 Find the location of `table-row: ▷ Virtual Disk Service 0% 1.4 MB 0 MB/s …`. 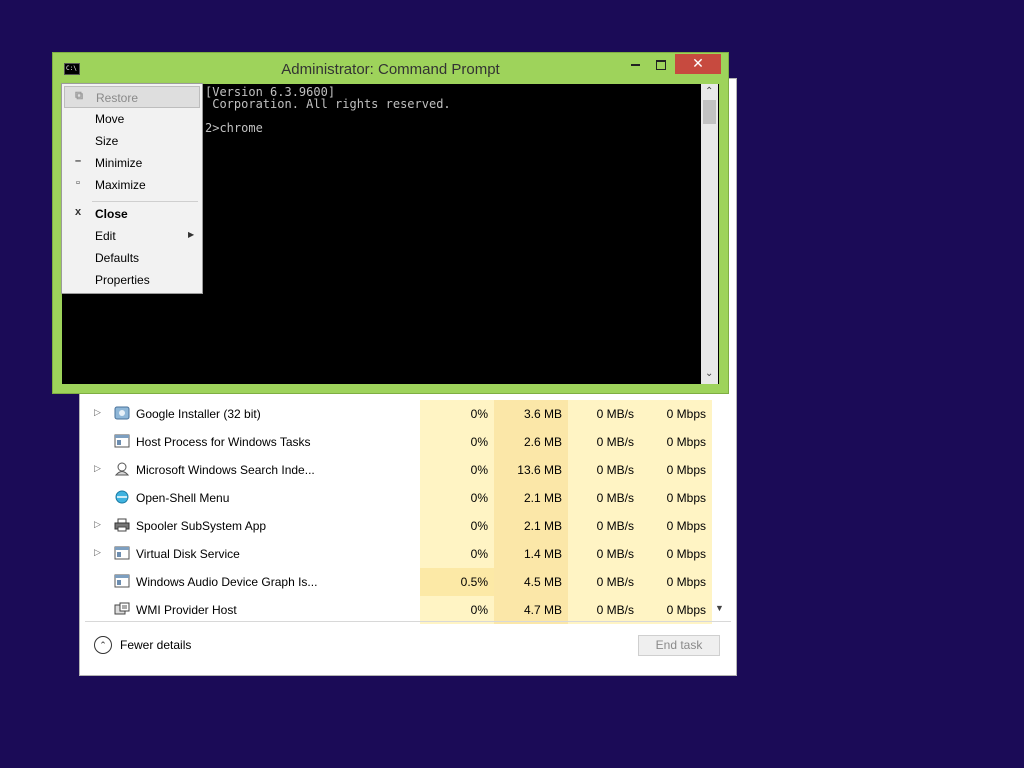

table-row: ▷ Virtual Disk Service 0% 1.4 MB 0 MB/s … is located at coordinates (407, 554).